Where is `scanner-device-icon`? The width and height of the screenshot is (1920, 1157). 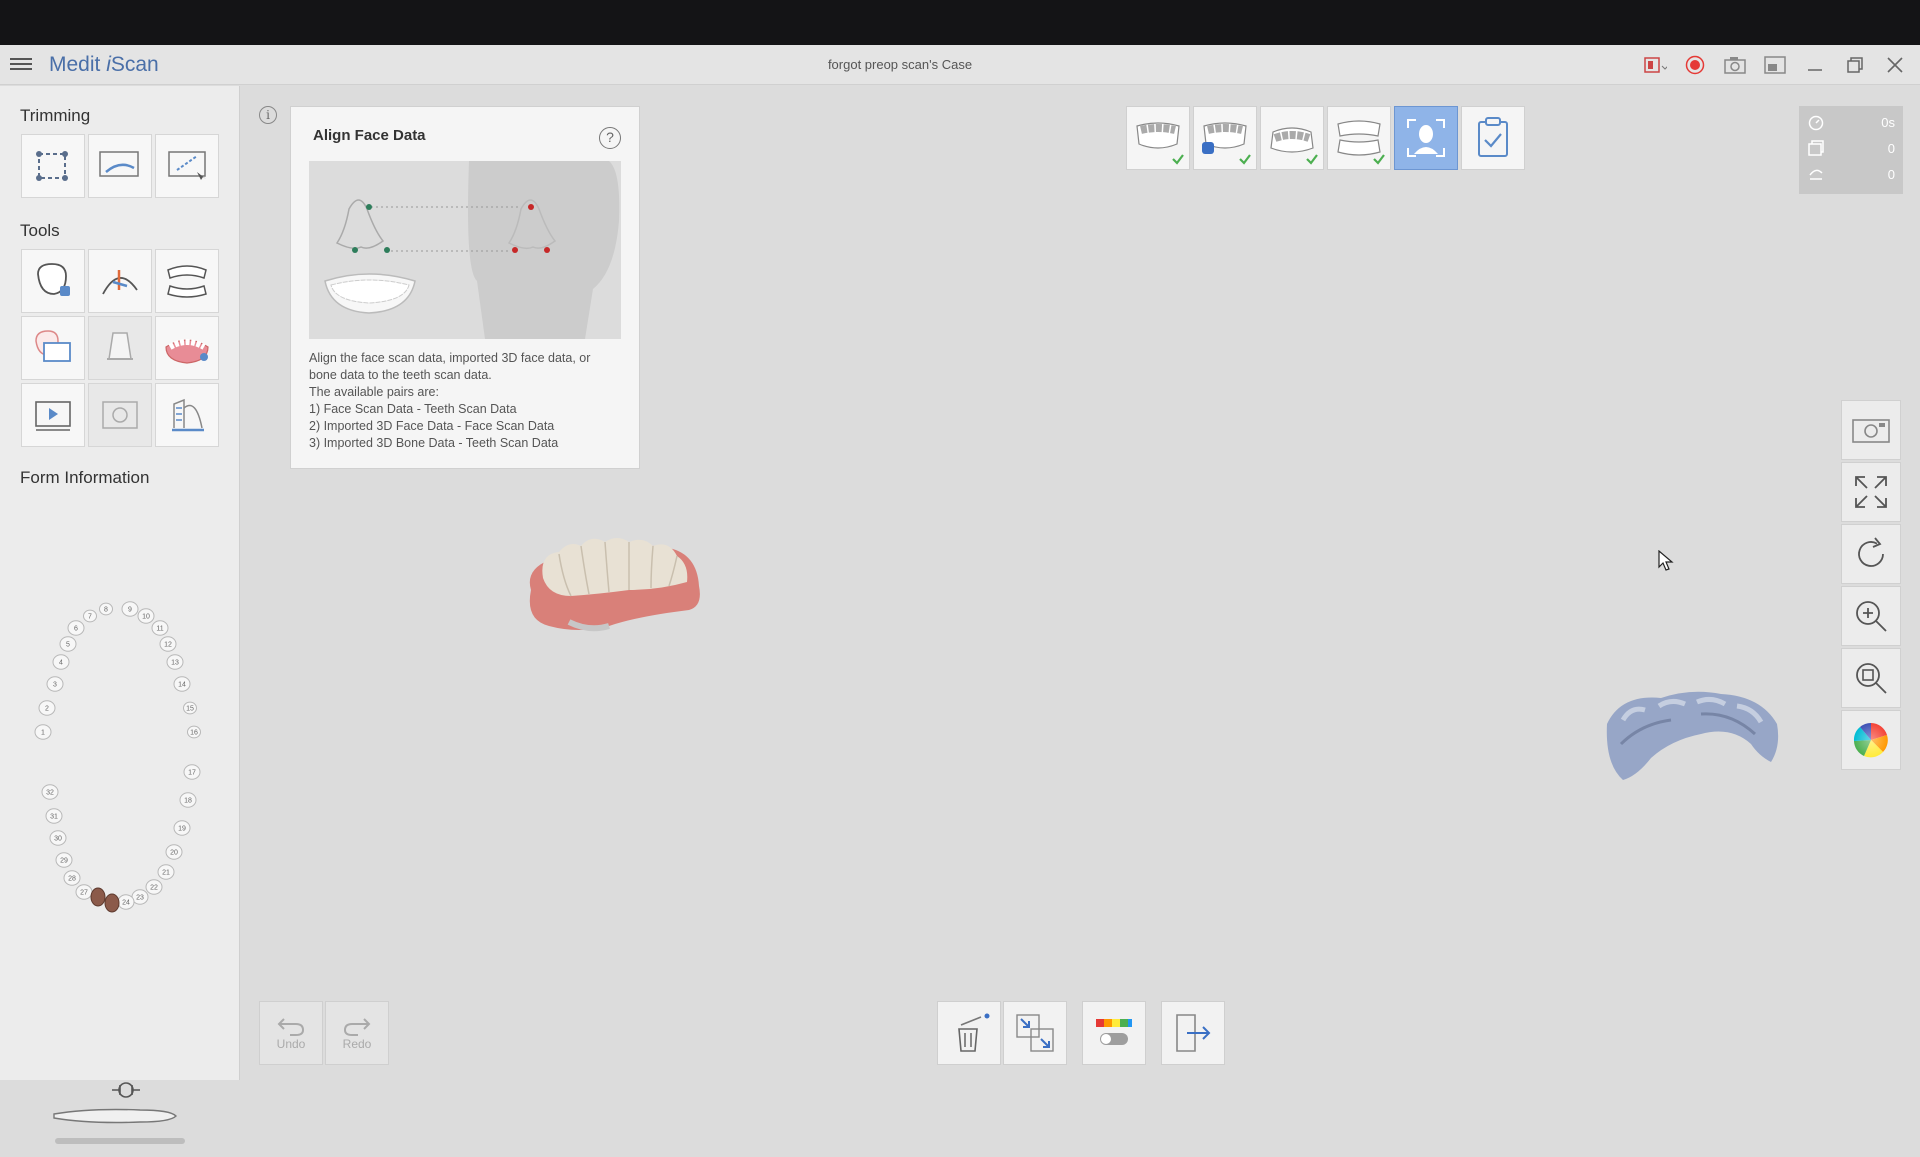 scanner-device-icon is located at coordinates (120, 1117).